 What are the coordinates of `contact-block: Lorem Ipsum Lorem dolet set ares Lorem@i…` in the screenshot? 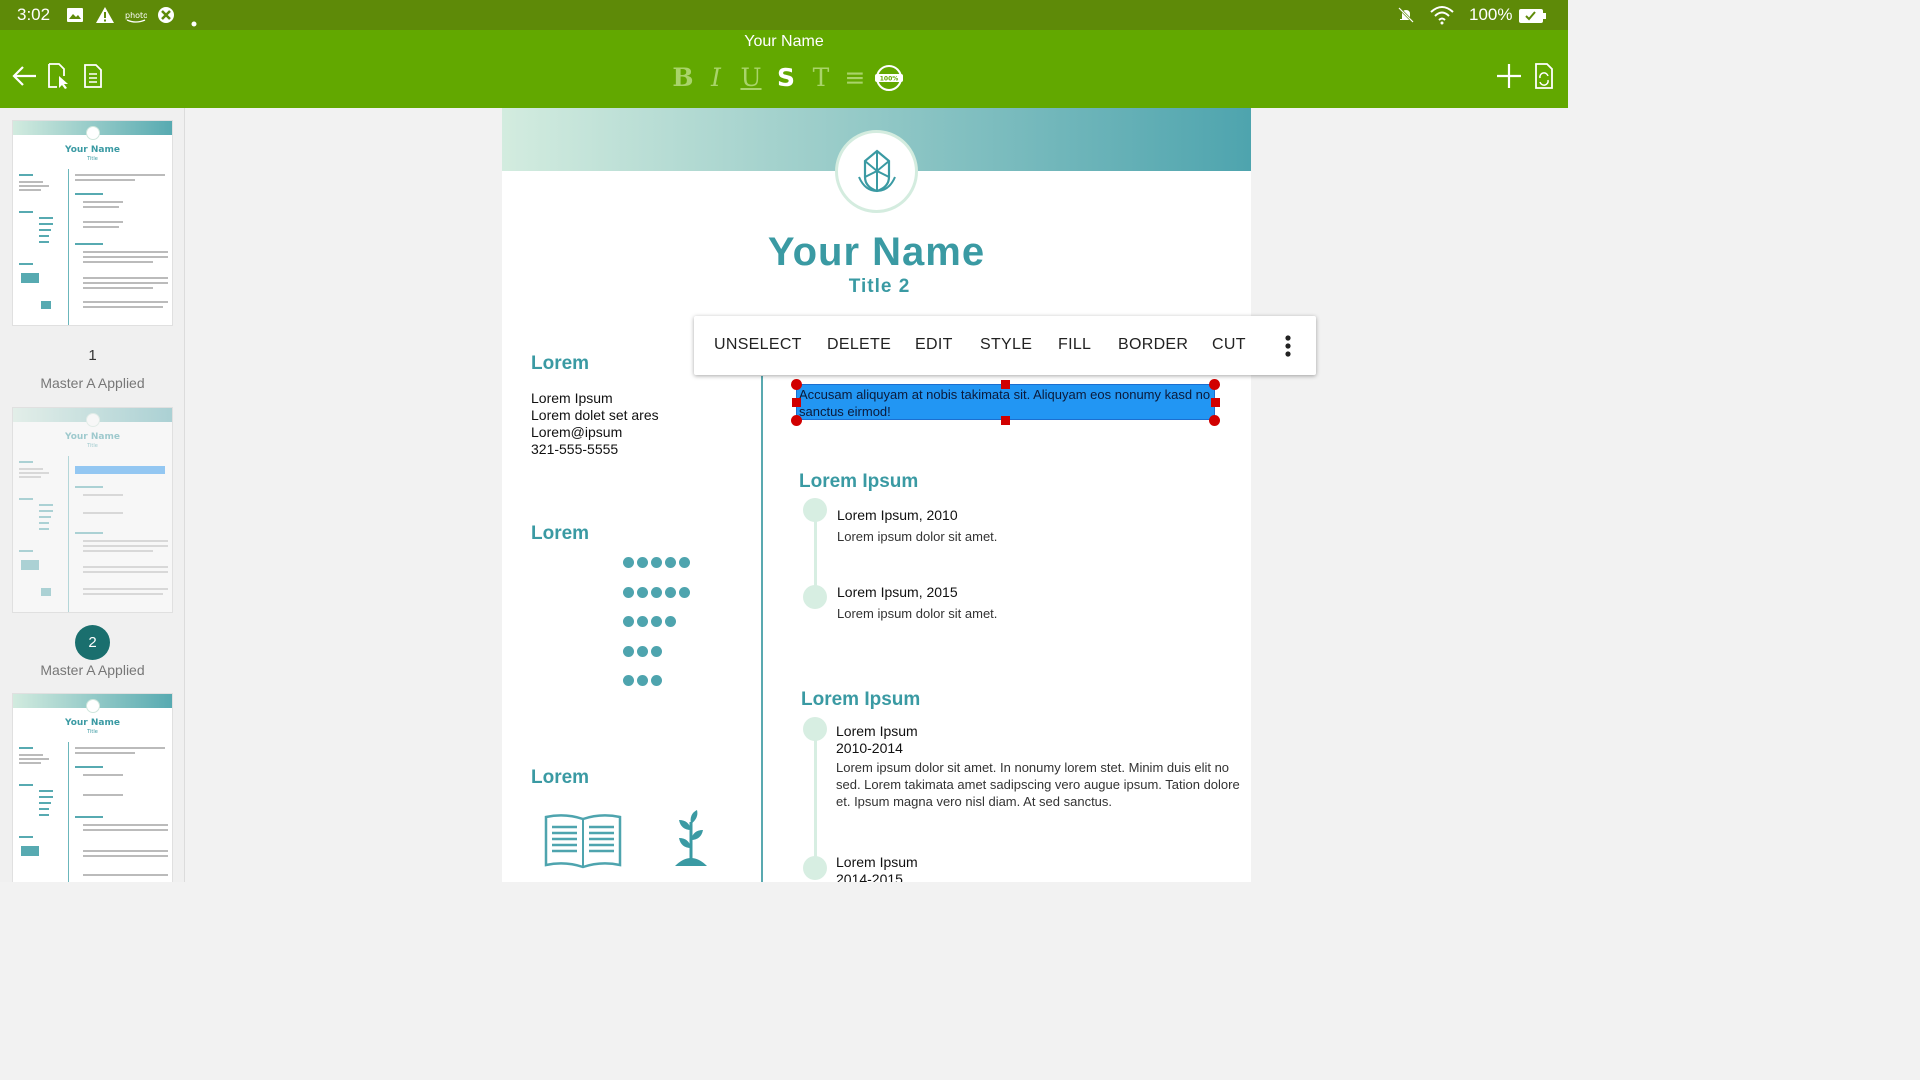 It's located at (595, 424).